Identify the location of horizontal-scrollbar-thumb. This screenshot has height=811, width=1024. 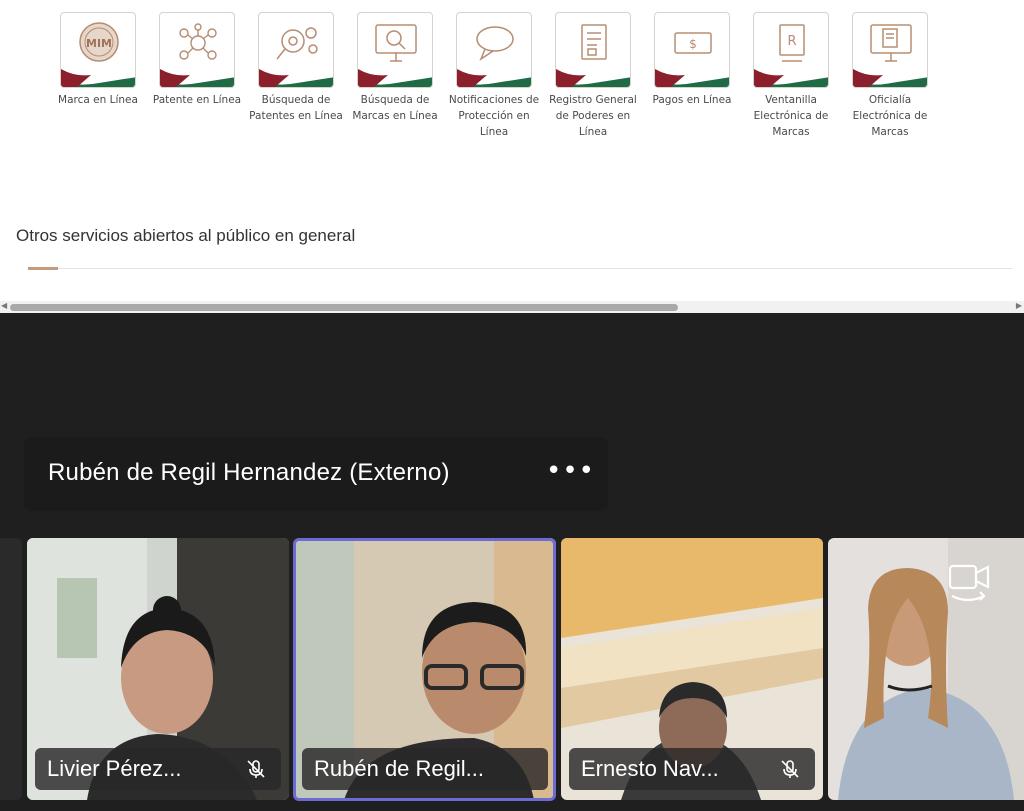
(344, 307).